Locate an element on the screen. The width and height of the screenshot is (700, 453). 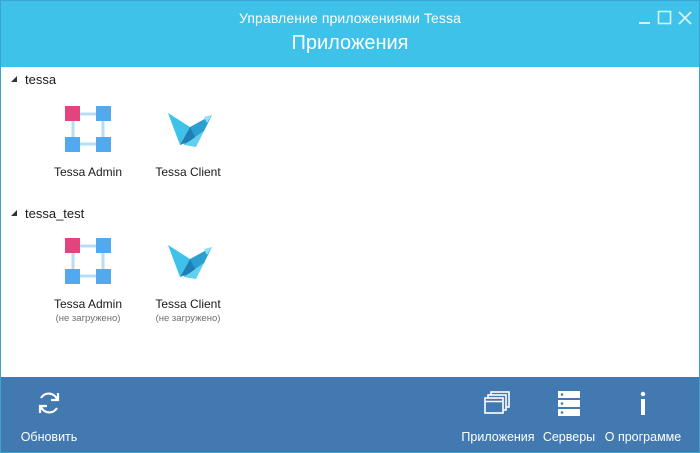
servers-button: Серверы is located at coordinates (569, 414).